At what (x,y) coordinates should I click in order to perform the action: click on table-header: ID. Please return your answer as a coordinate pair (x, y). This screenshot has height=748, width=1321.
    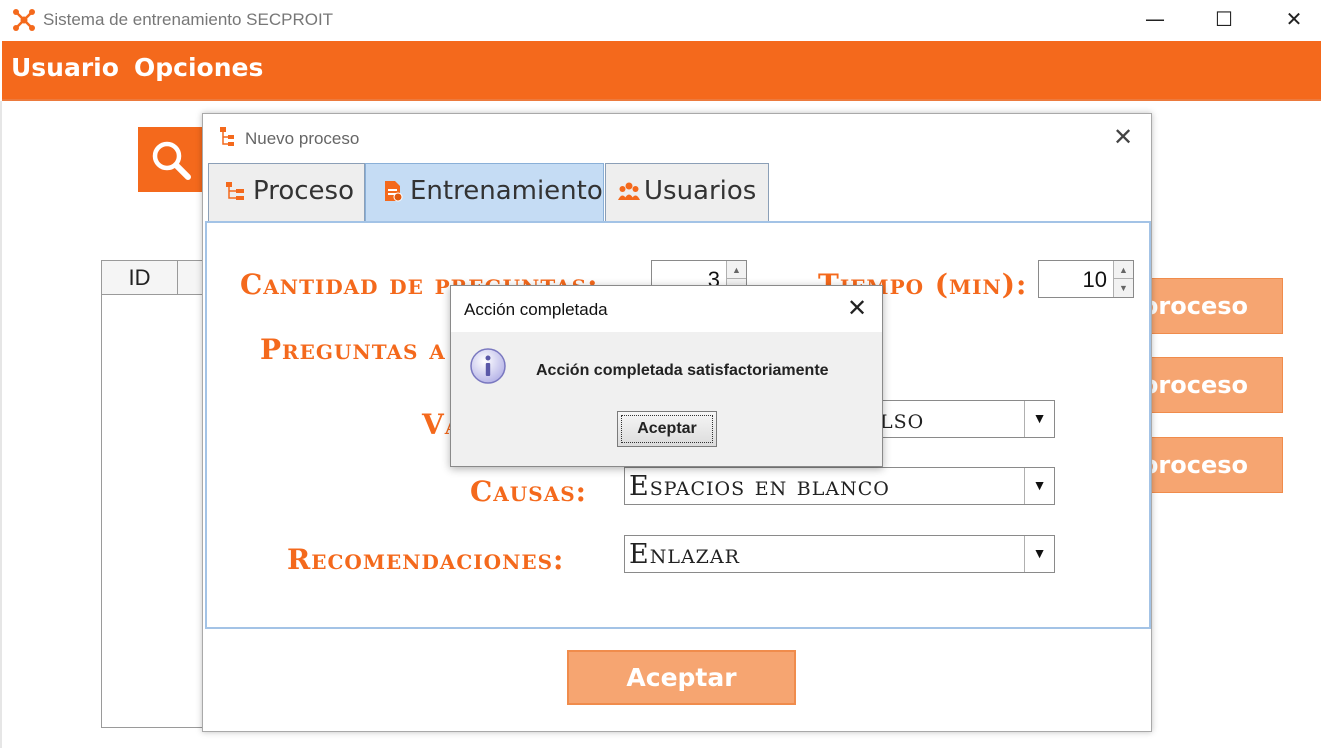
    Looking at the image, I should click on (156, 278).